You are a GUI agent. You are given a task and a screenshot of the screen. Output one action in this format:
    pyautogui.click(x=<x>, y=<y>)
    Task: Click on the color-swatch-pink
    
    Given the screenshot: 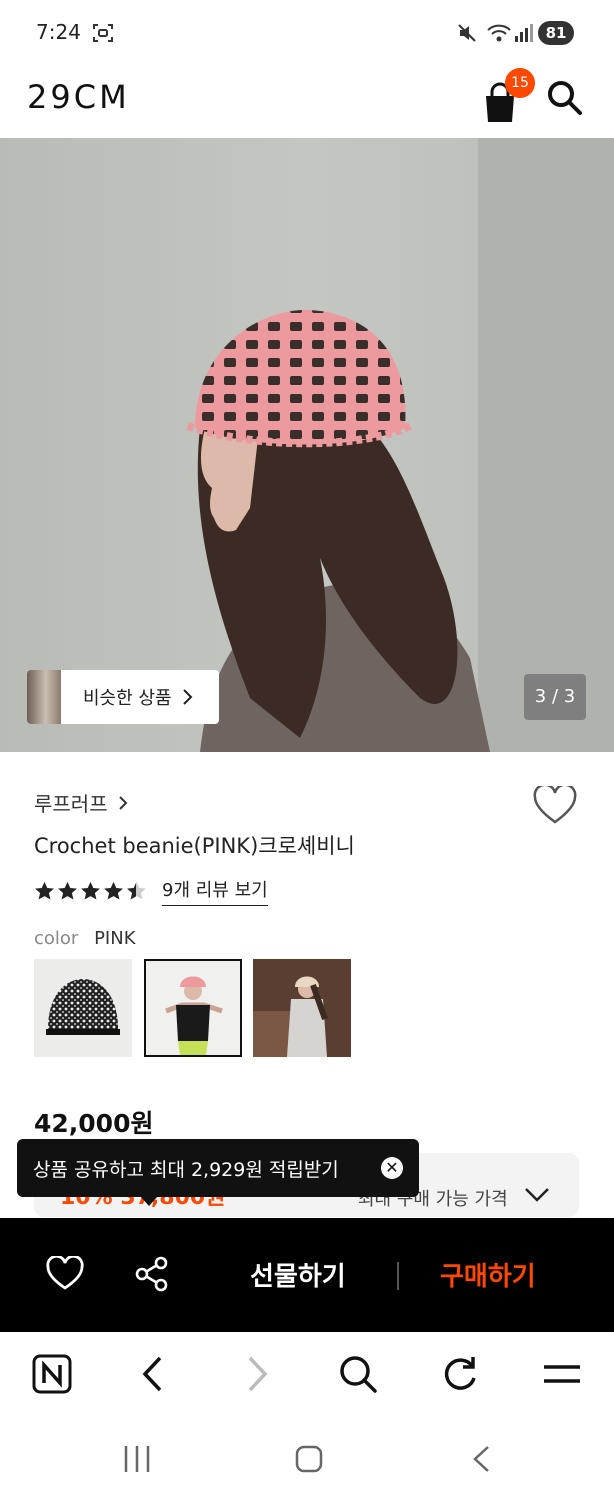 What is the action you would take?
    pyautogui.click(x=193, y=1008)
    